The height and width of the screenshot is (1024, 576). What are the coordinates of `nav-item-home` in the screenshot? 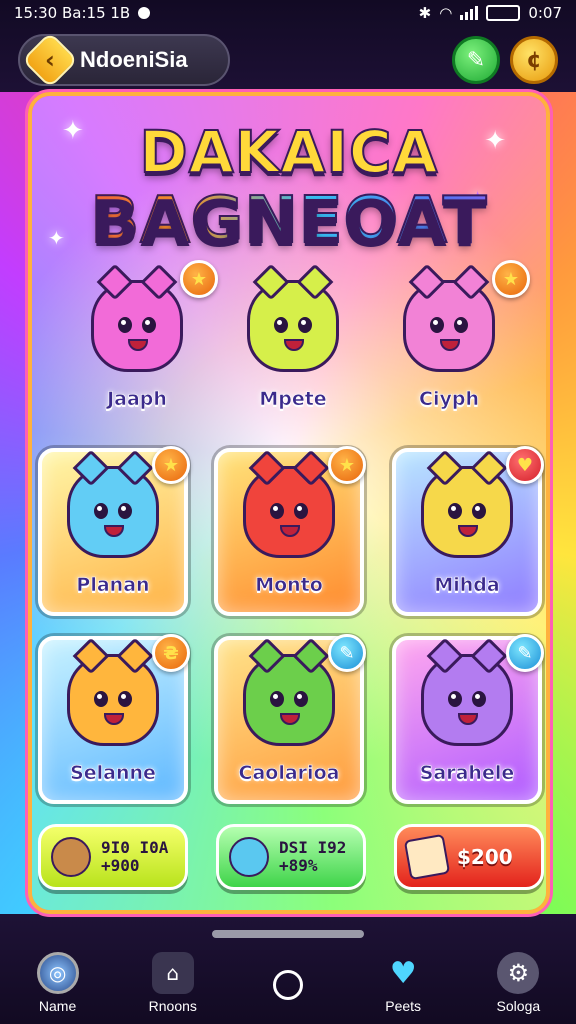 It's located at (288, 992).